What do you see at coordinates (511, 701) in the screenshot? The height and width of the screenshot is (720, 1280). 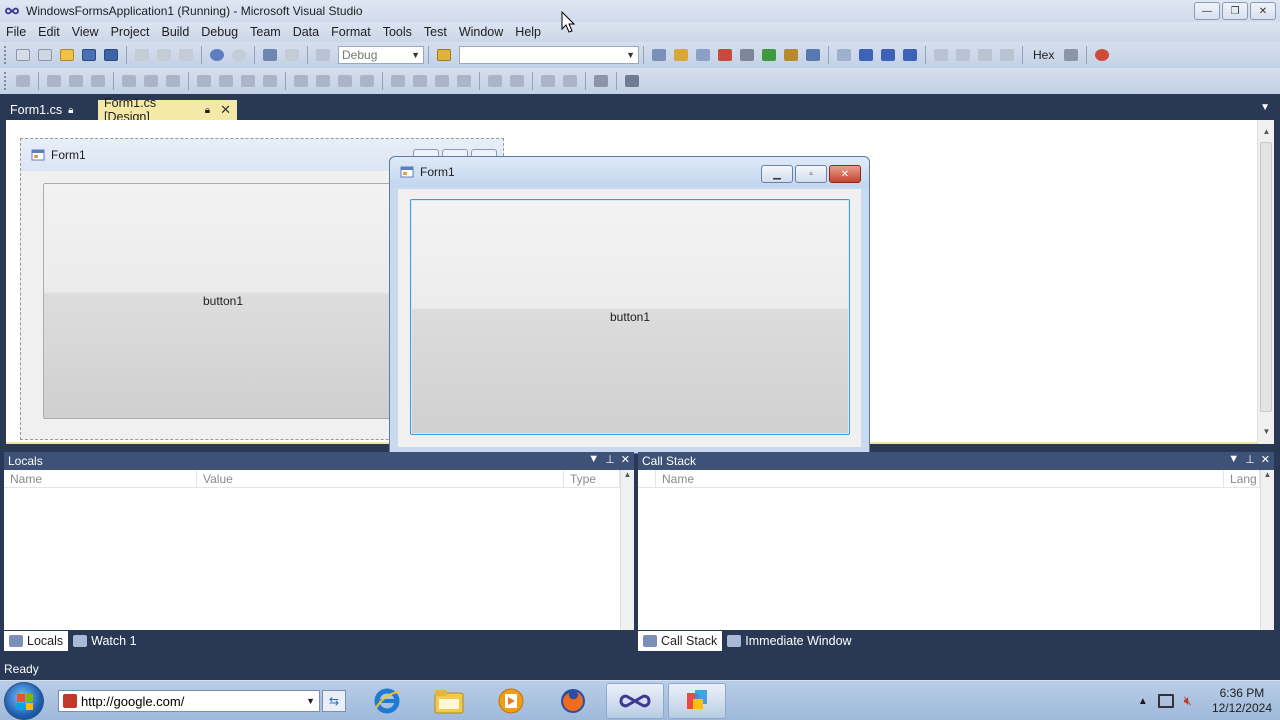 I see `media-player-icon` at bounding box center [511, 701].